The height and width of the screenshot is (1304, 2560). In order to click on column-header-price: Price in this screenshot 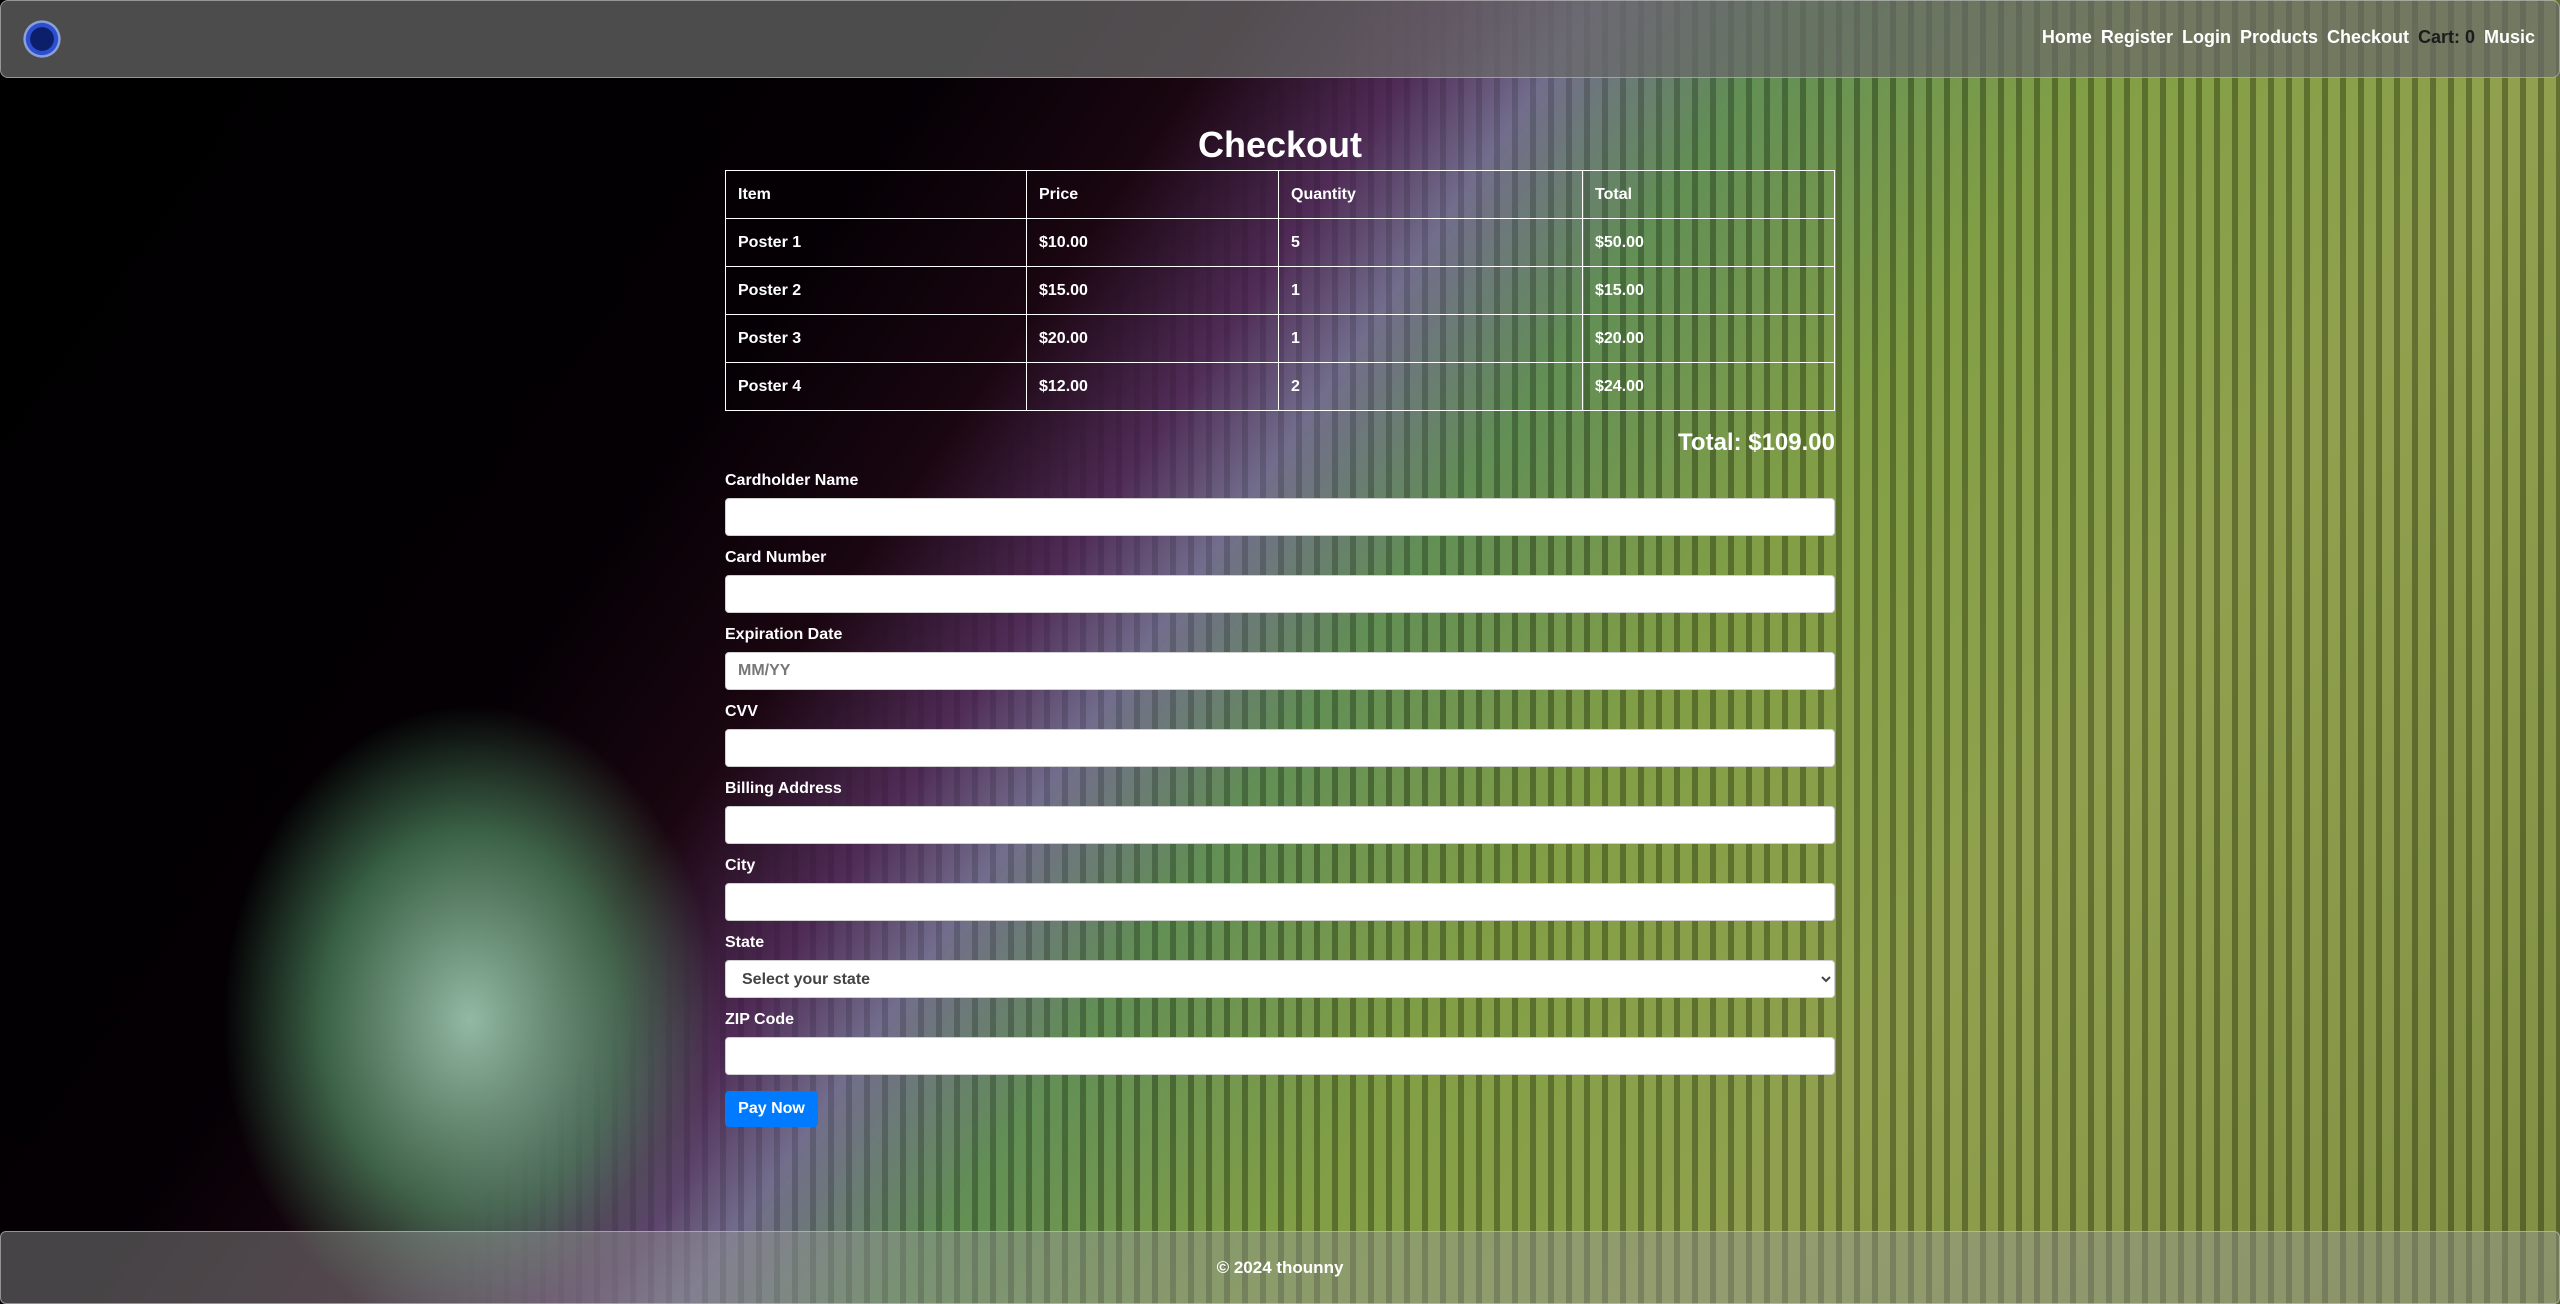, I will do `click(1152, 194)`.